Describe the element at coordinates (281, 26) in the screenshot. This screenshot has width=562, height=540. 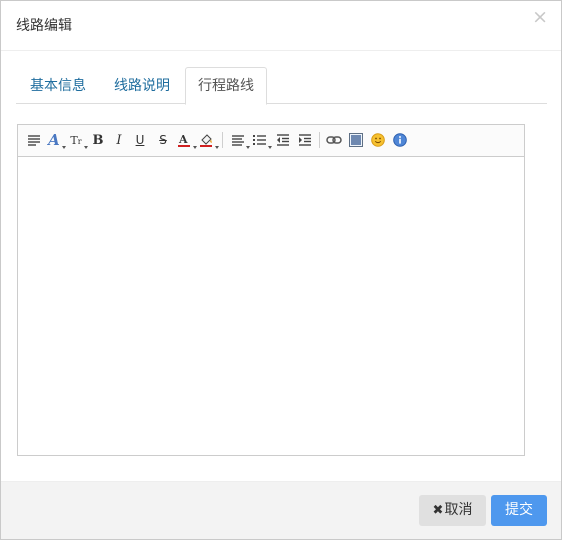
I see `dialog-header: 线路编辑 ×` at that location.